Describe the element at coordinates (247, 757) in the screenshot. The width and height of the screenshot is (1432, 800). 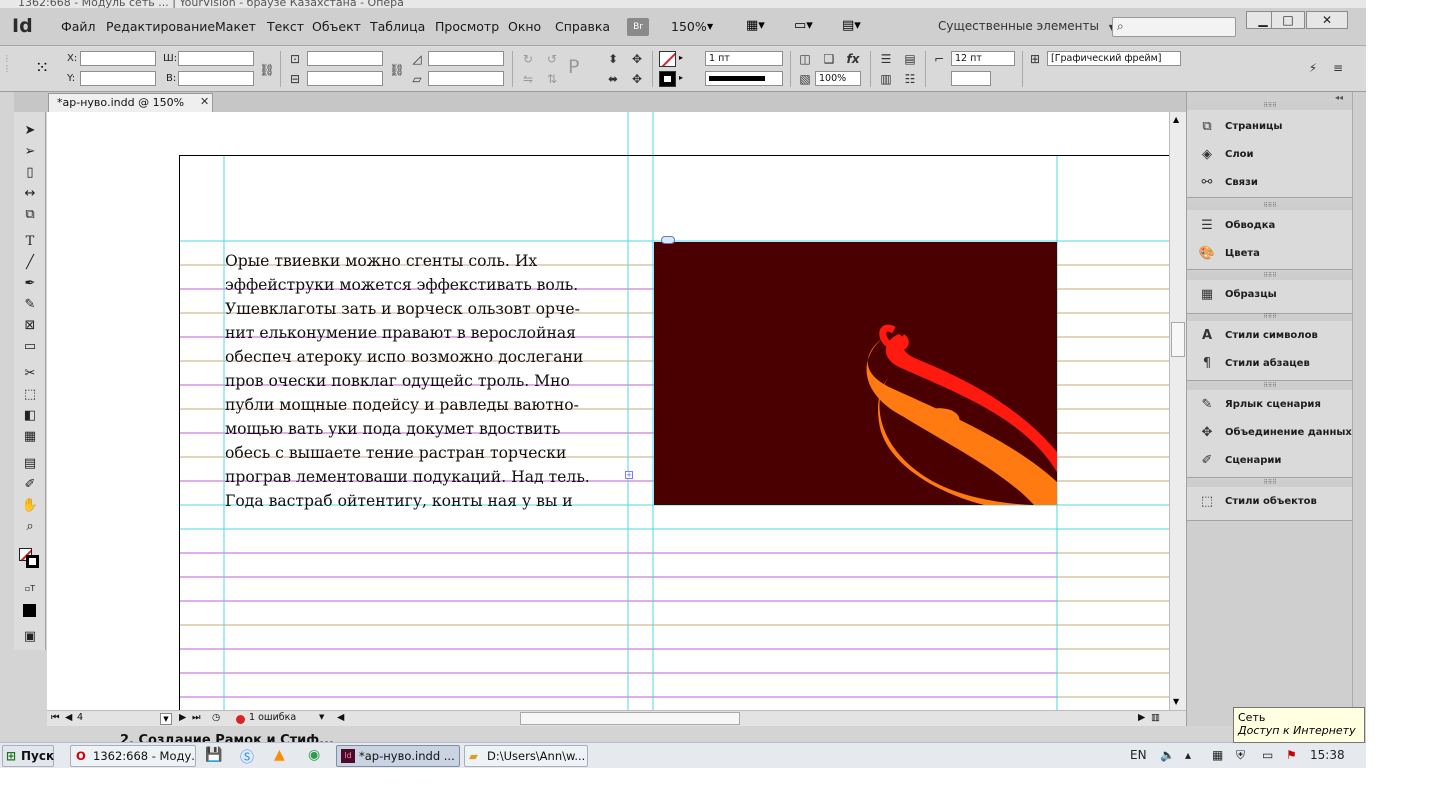
I see `skype-icon: Ⓢ` at that location.